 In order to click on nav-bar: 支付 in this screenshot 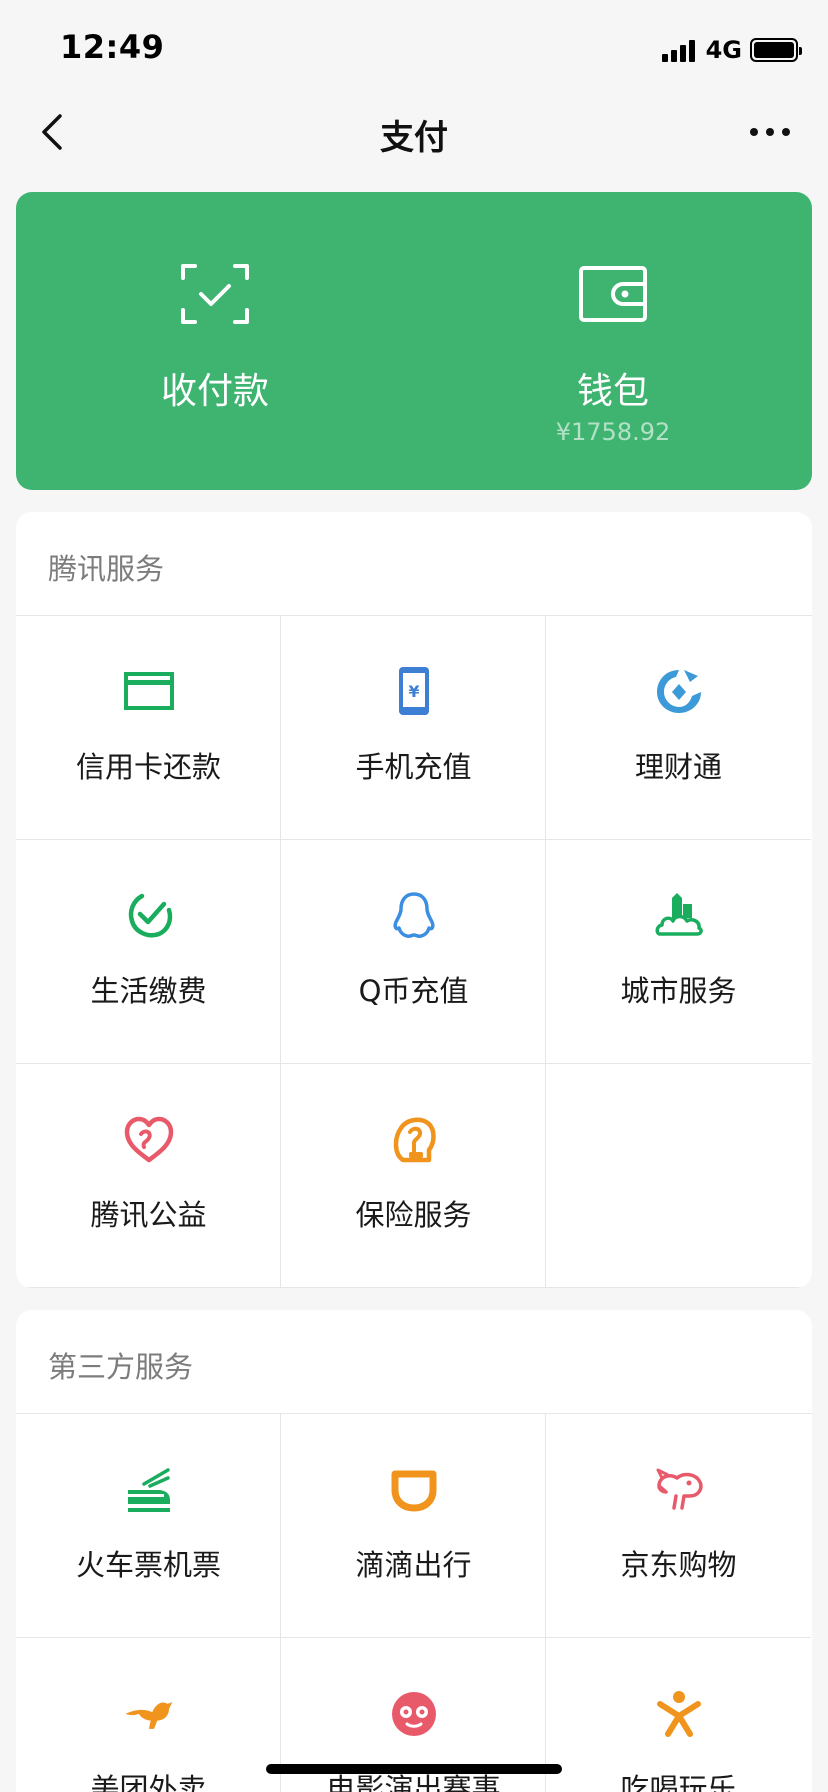, I will do `click(414, 132)`.